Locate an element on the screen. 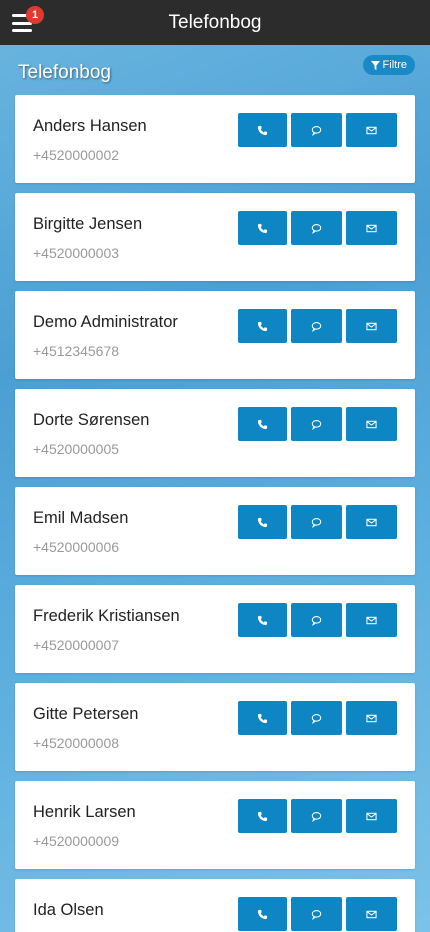 The width and height of the screenshot is (430, 932). contact-phone: +4520000003 is located at coordinates (76, 253).